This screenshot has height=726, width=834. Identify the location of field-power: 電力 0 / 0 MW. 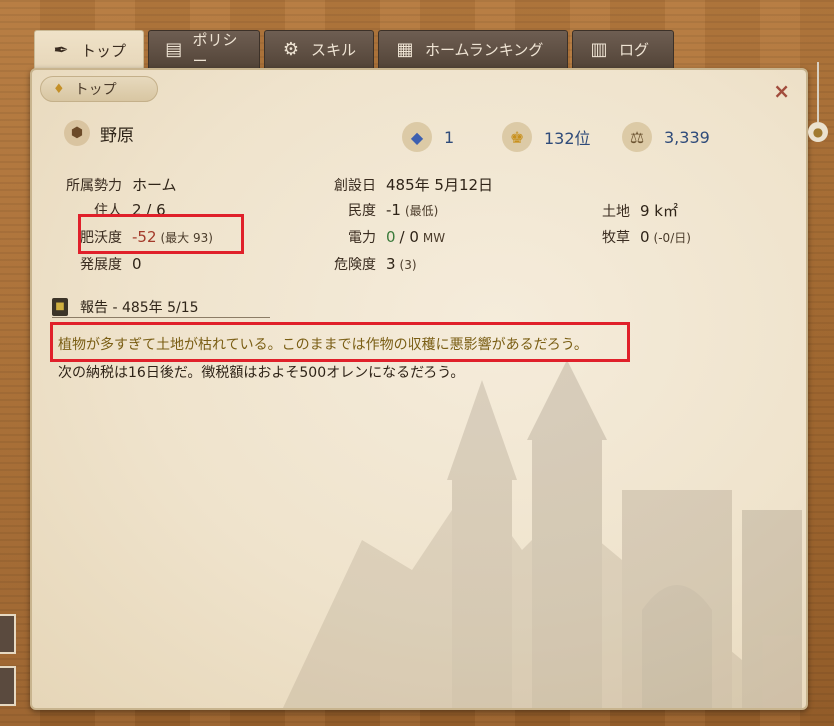
(365, 237).